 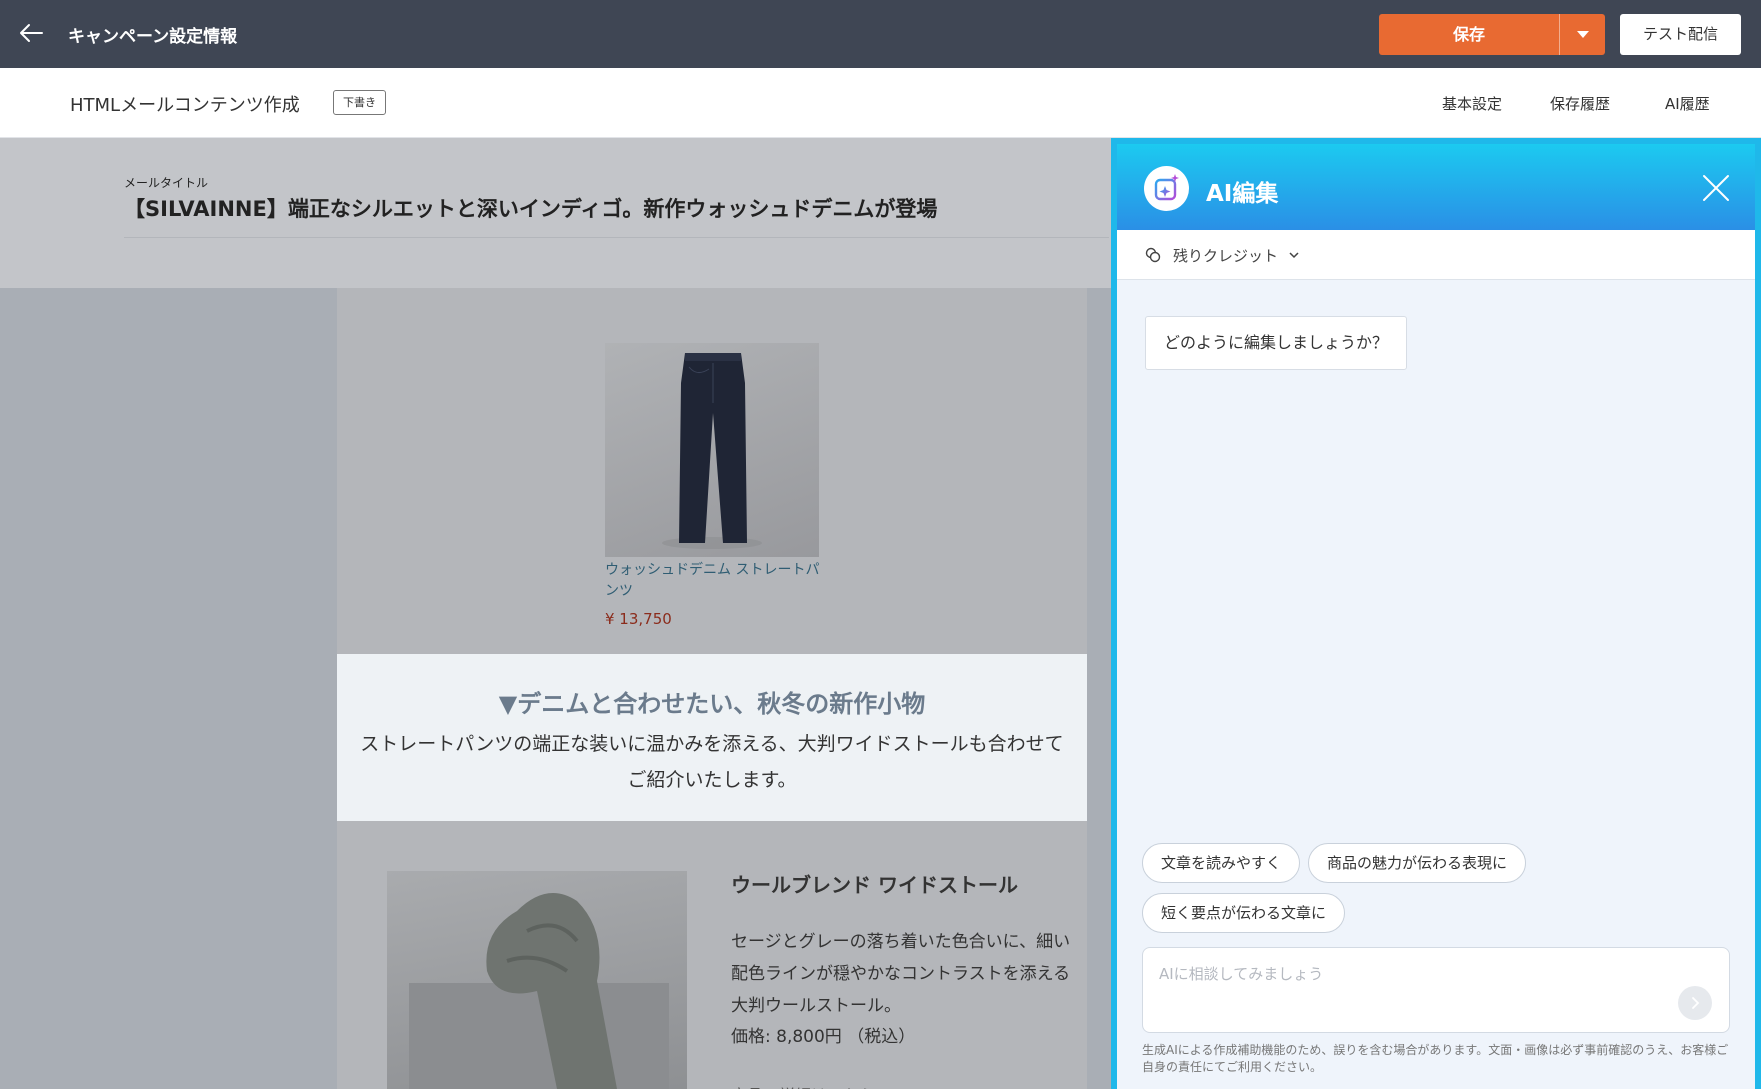 I want to click on product-image-stole, so click(x=537, y=980).